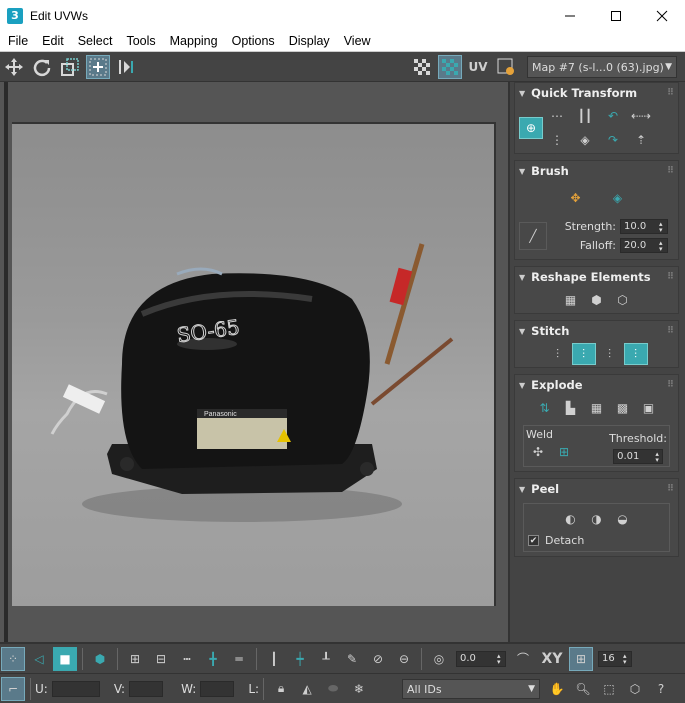  What do you see at coordinates (357, 41) in the screenshot?
I see `menu-view: View` at bounding box center [357, 41].